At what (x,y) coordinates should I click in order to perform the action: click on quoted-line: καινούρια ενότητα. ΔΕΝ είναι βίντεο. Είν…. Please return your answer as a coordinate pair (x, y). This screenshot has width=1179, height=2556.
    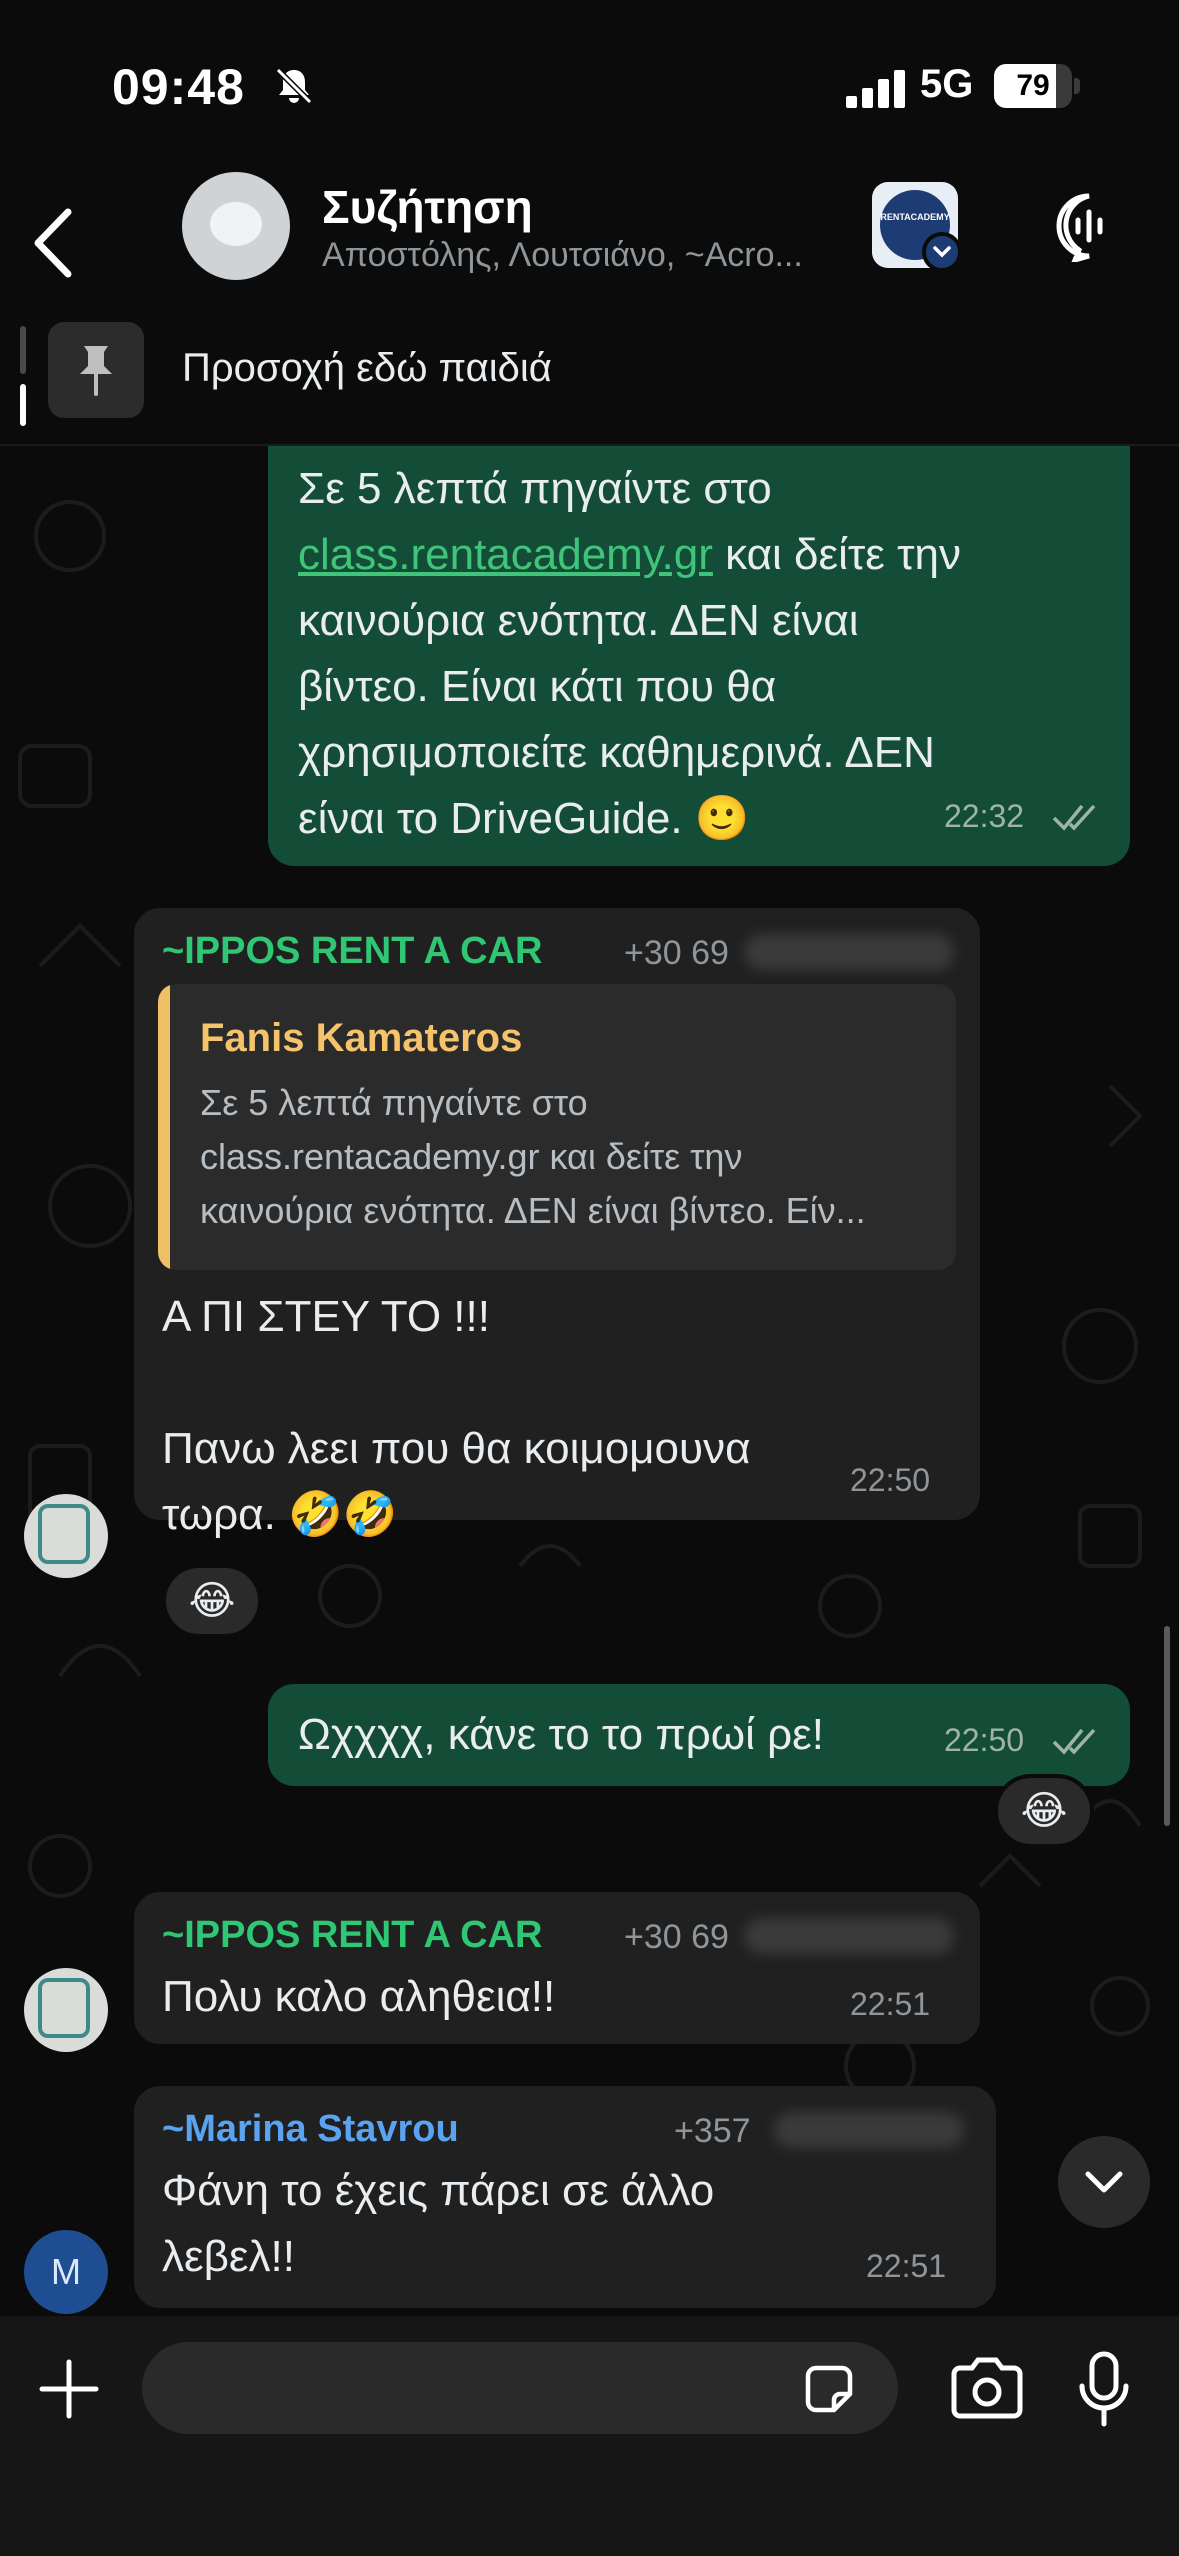
    Looking at the image, I should click on (533, 1210).